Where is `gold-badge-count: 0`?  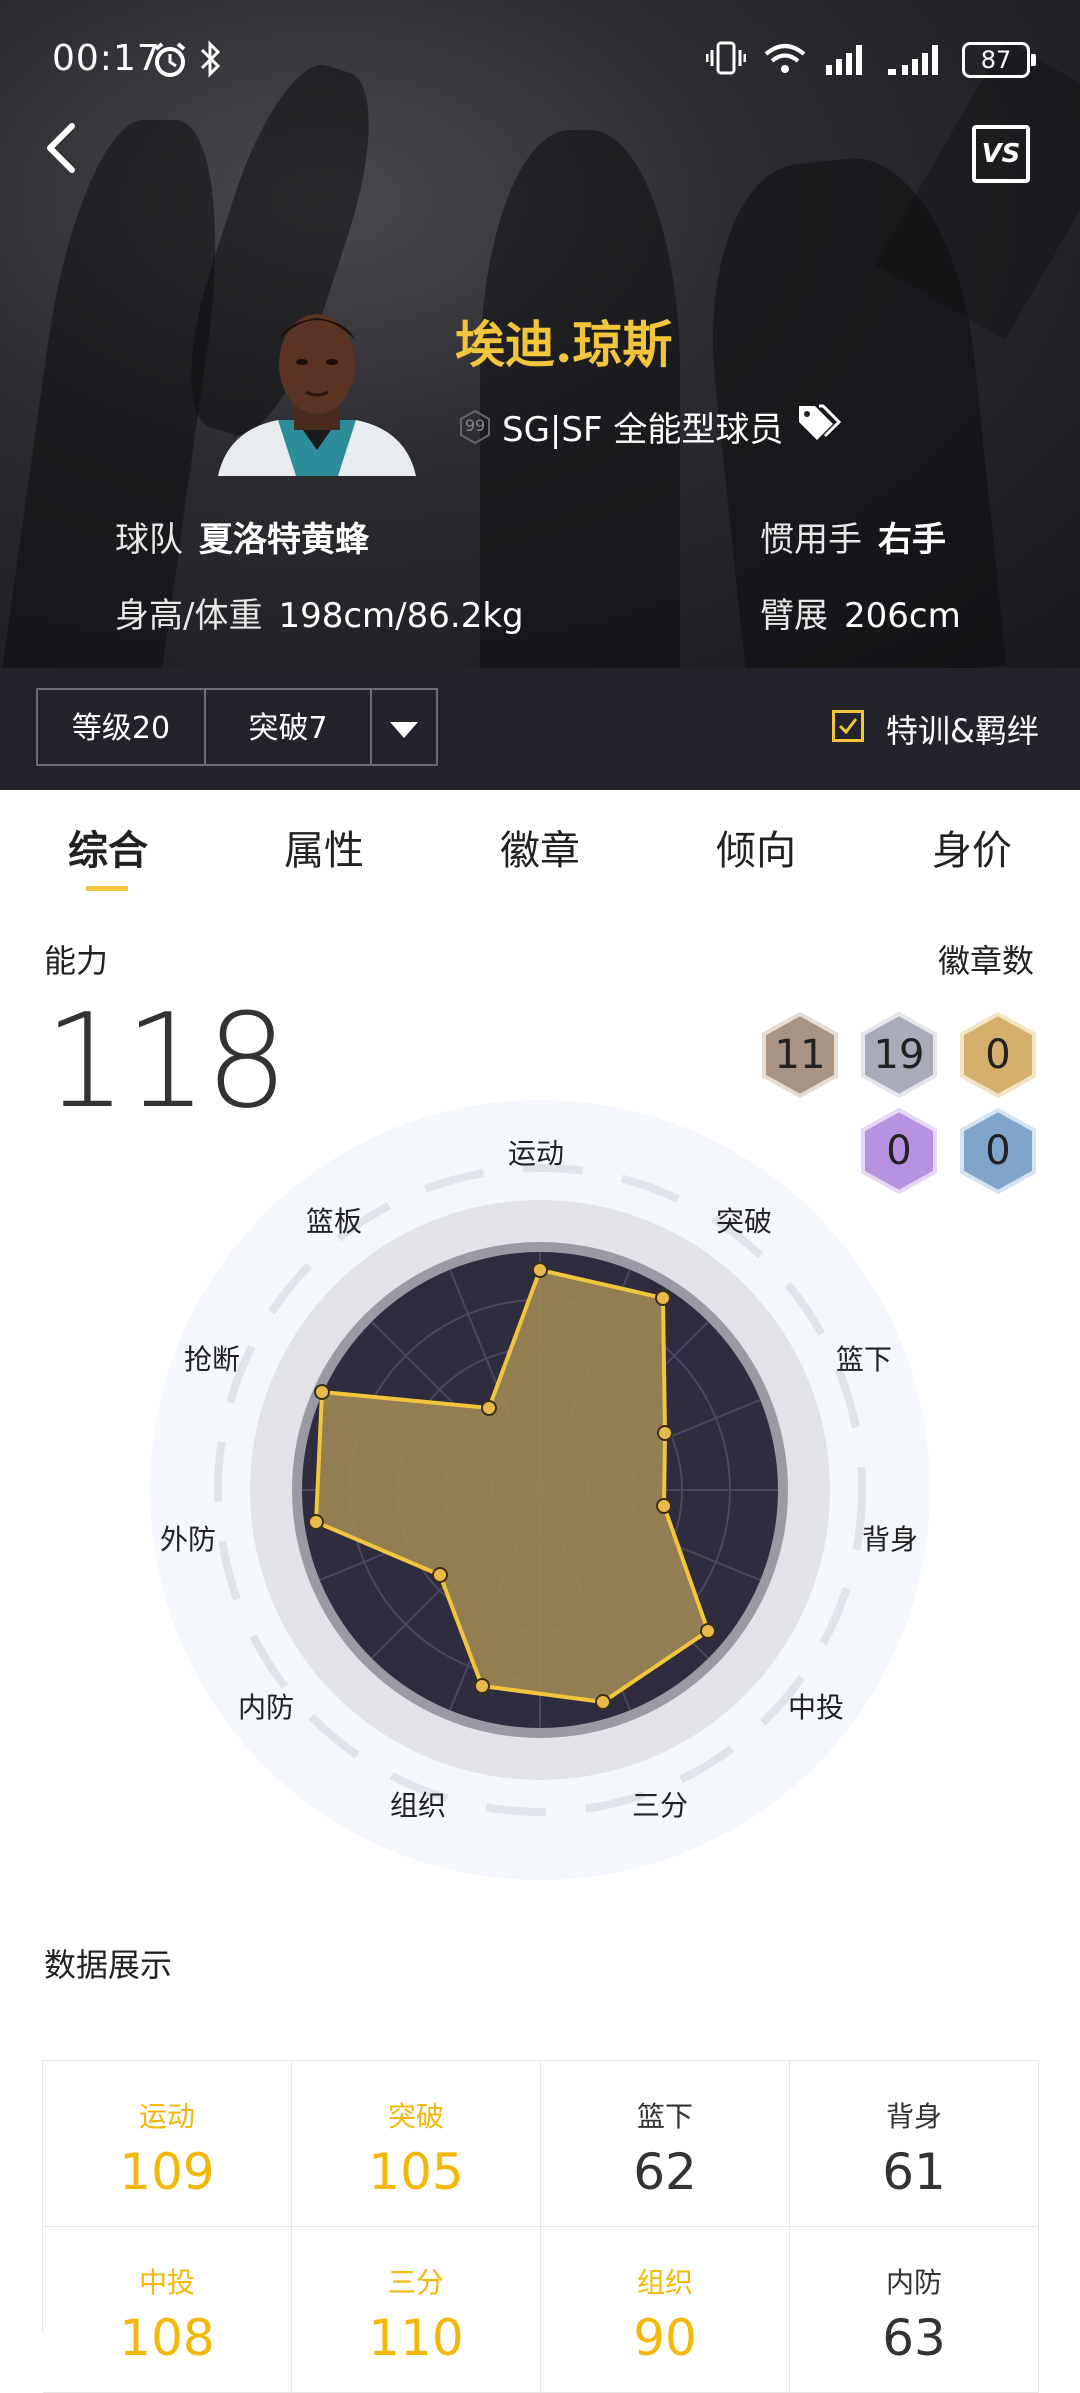
gold-badge-count: 0 is located at coordinates (998, 1055).